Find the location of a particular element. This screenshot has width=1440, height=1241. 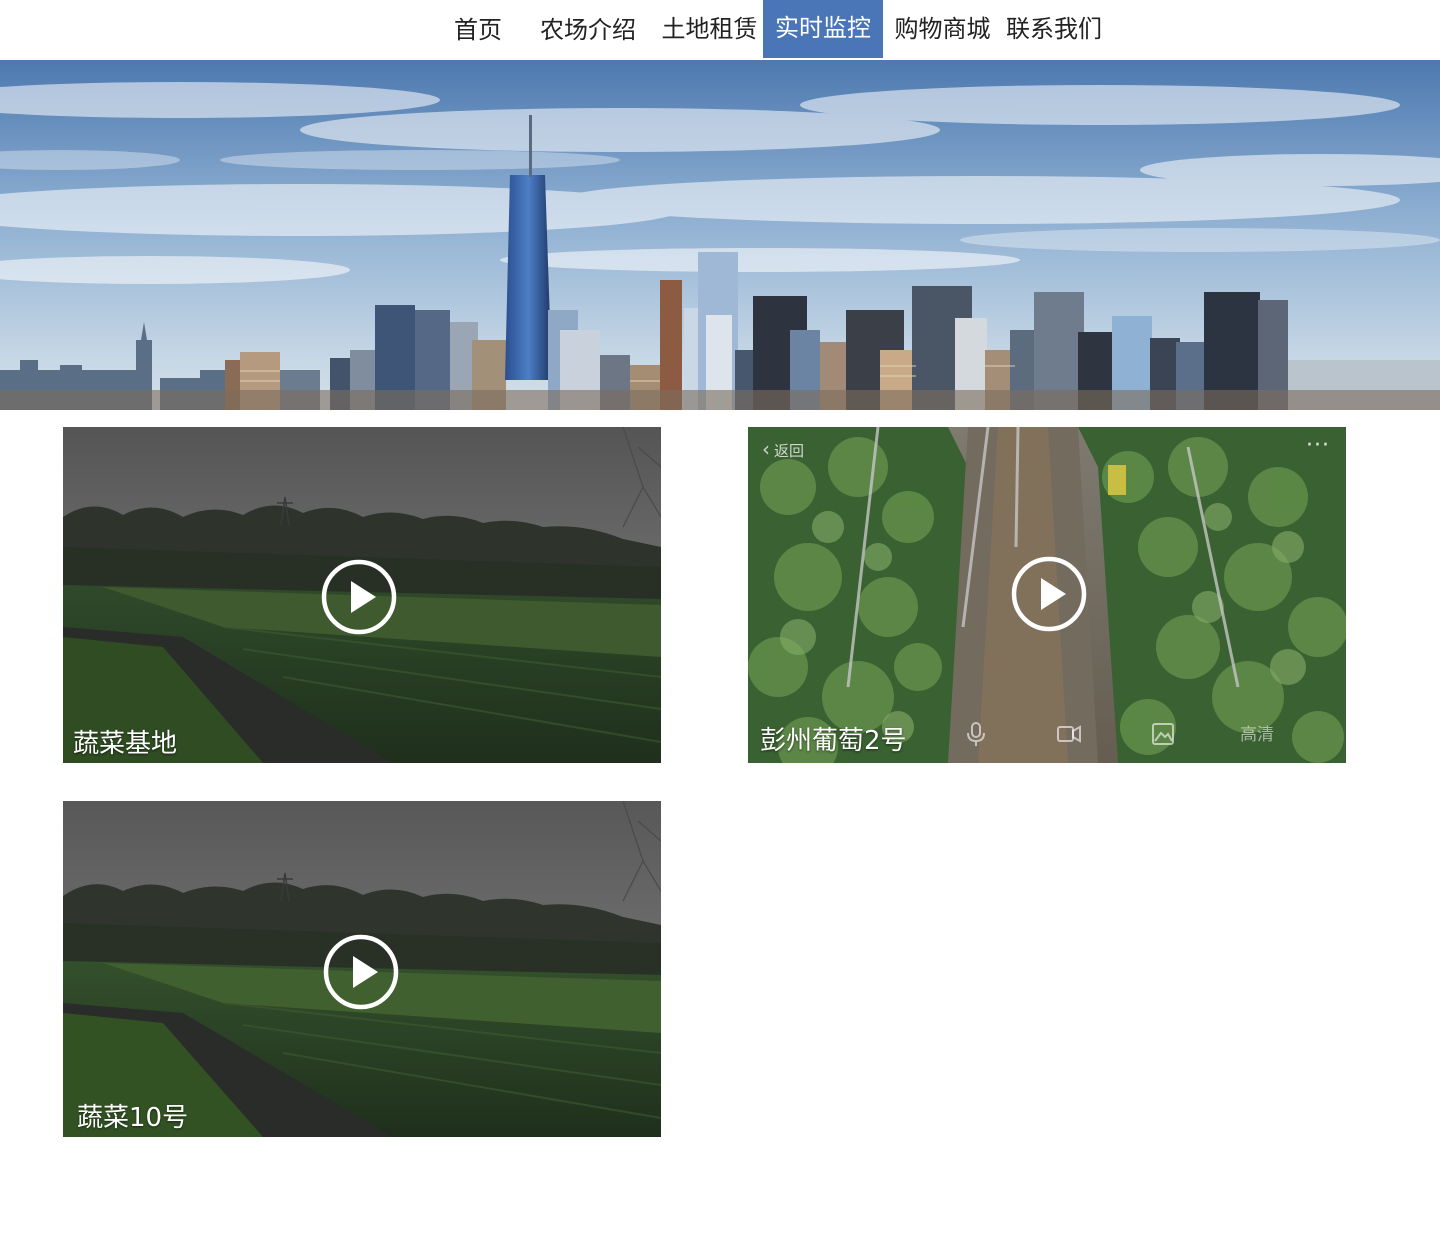

top-nav: 首页 农场介绍 土地租赁 实时监控 购物商城 联系我们 is located at coordinates (720, 30).